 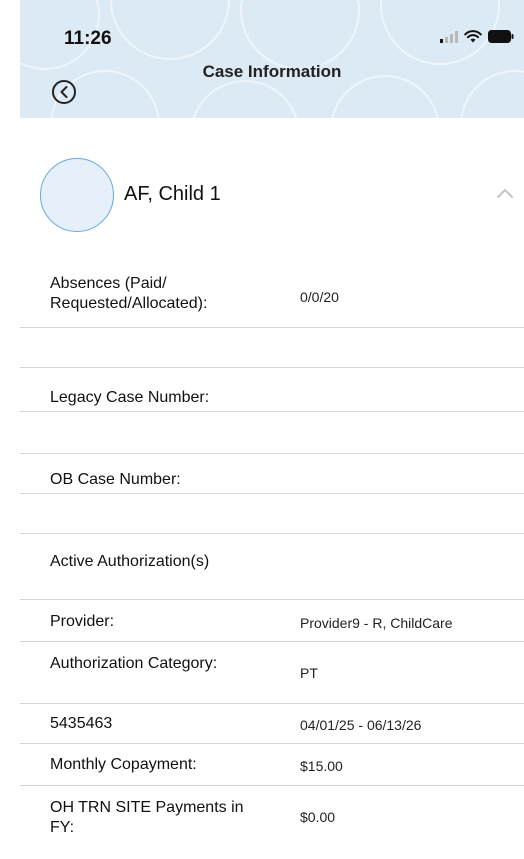 What do you see at coordinates (318, 817) in the screenshot?
I see `info-value: $0.00` at bounding box center [318, 817].